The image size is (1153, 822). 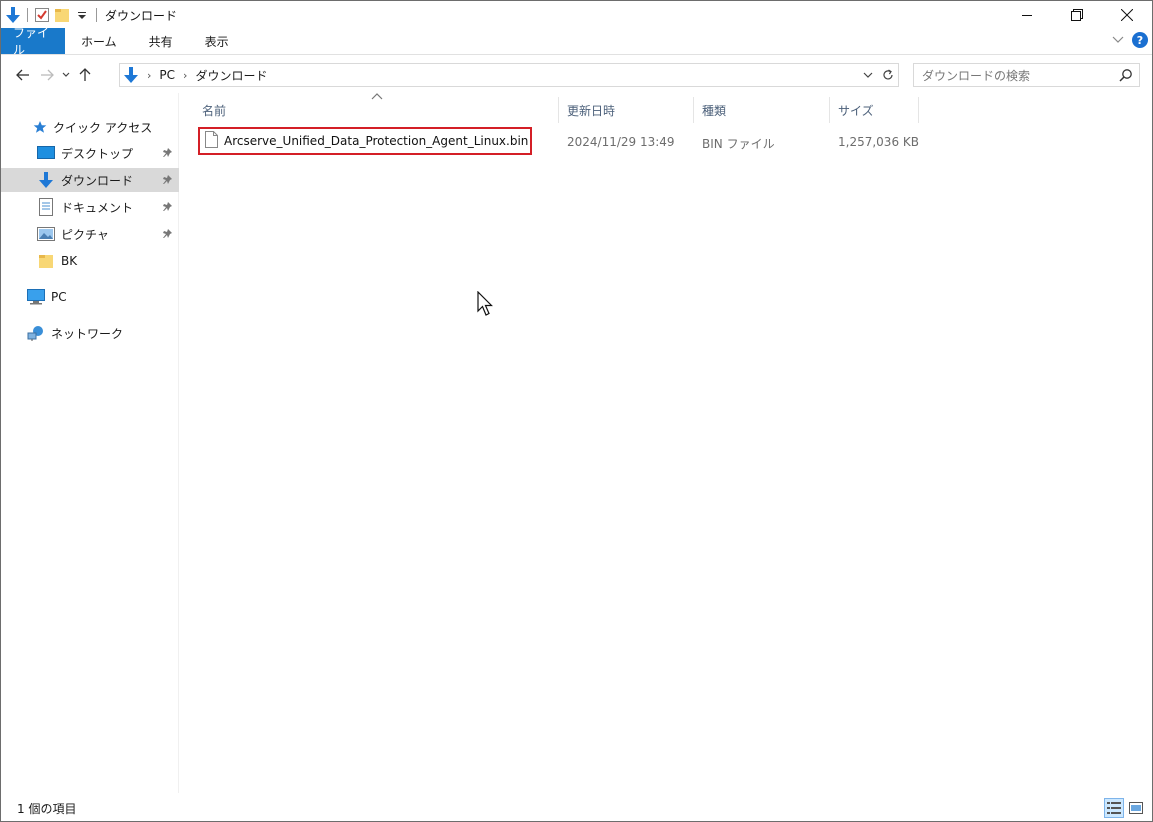 What do you see at coordinates (47, 808) in the screenshot?
I see `item-count: 1 個の項目` at bounding box center [47, 808].